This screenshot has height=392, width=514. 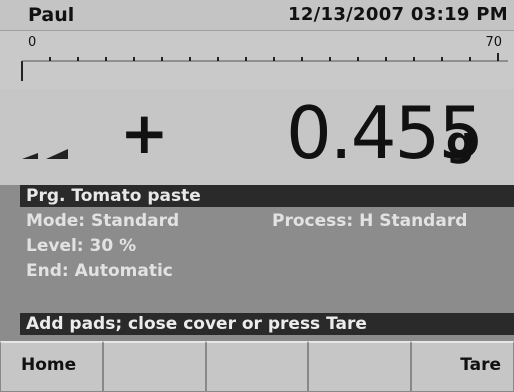 I want to click on process-text: Process: H Standard, so click(x=370, y=221).